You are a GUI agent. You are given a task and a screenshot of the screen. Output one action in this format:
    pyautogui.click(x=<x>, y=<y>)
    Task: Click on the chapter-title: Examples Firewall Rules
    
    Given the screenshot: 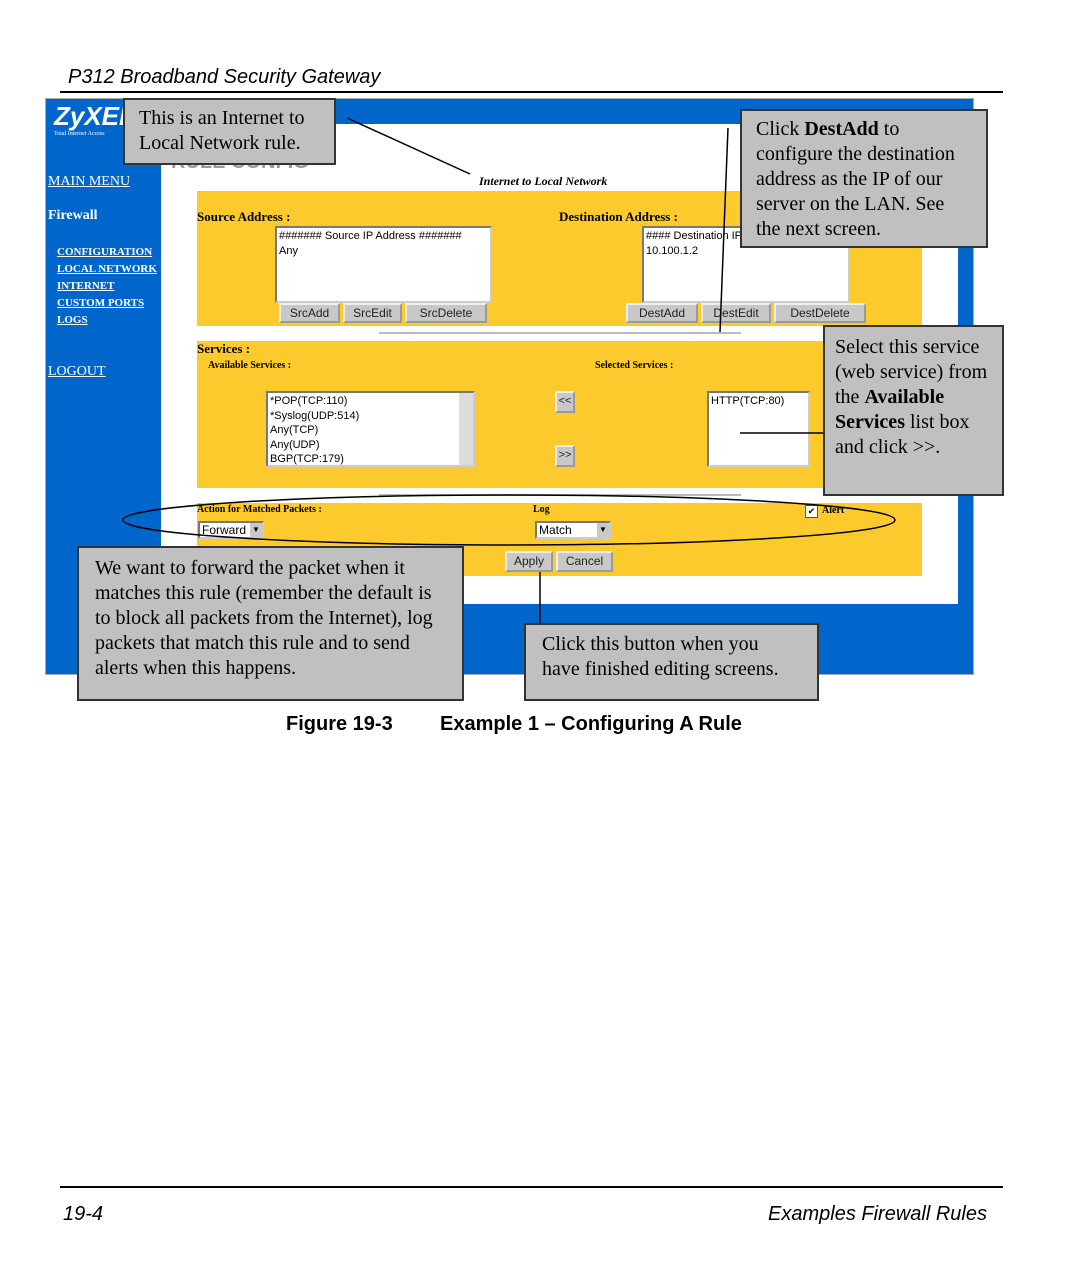 What is the action you would take?
    pyautogui.click(x=877, y=1214)
    